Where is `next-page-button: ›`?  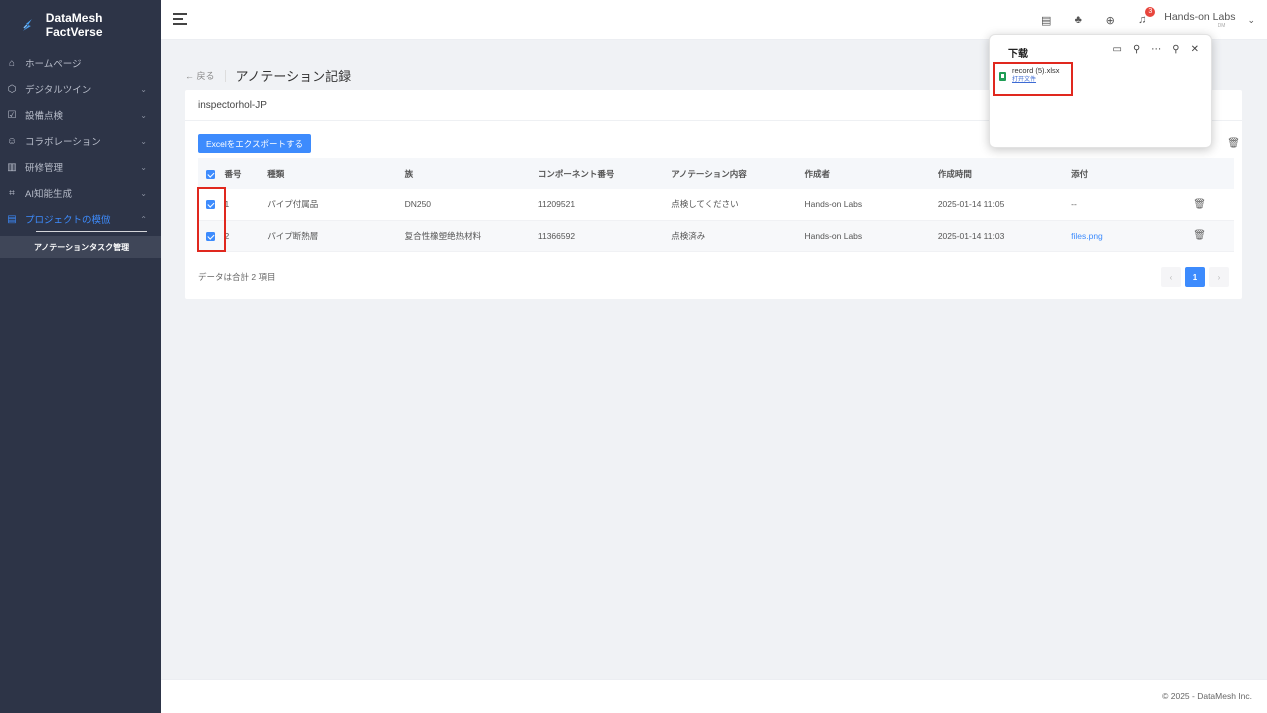
next-page-button: › is located at coordinates (1219, 277).